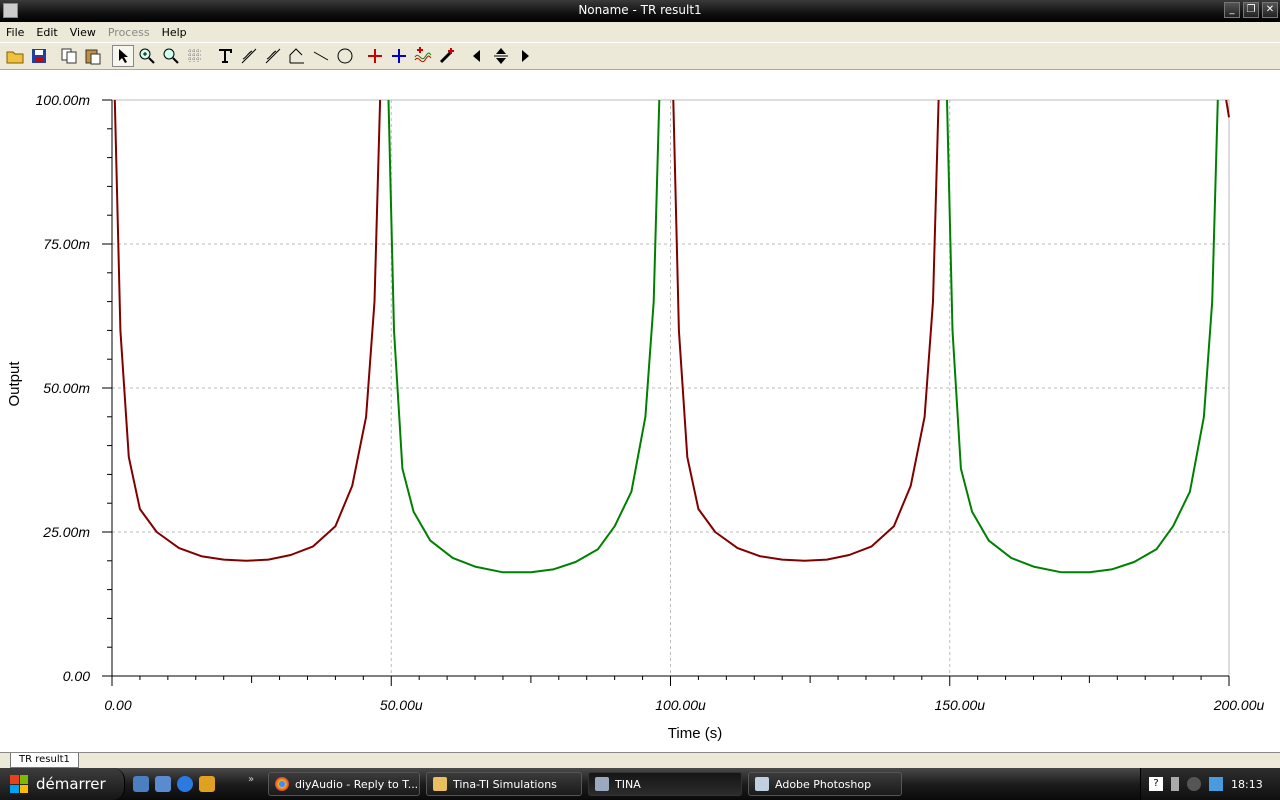 This screenshot has height=800, width=1280. Describe the element at coordinates (174, 784) in the screenshot. I see `quick-launch` at that location.